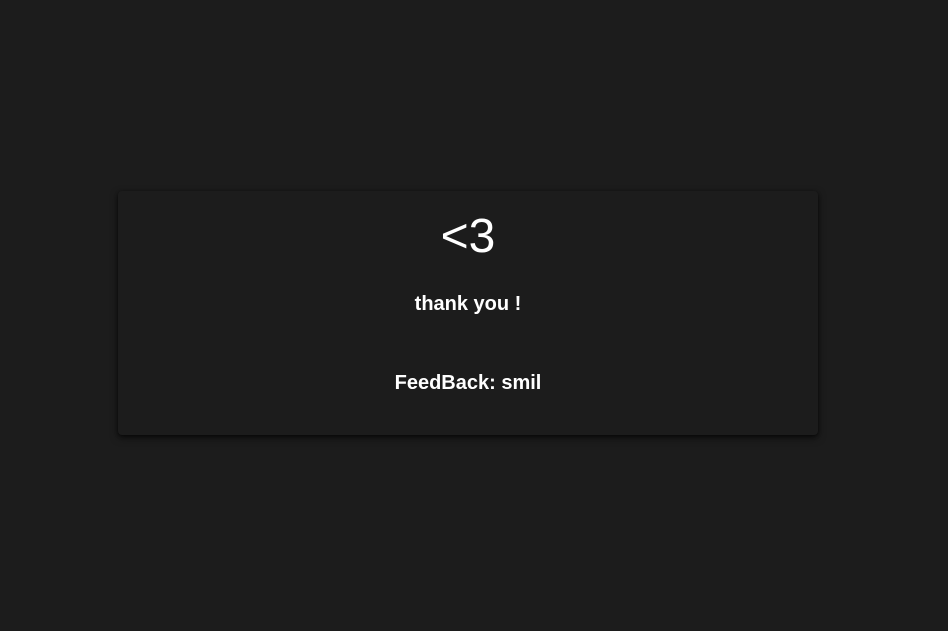 The image size is (948, 631). I want to click on thank-you-message: thank you !, so click(468, 304).